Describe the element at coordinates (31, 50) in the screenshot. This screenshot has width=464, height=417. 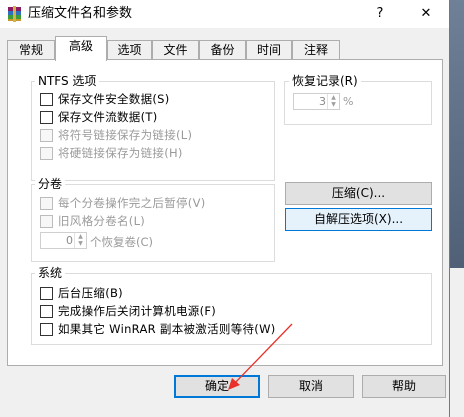
I see `tab-general: 常规` at that location.